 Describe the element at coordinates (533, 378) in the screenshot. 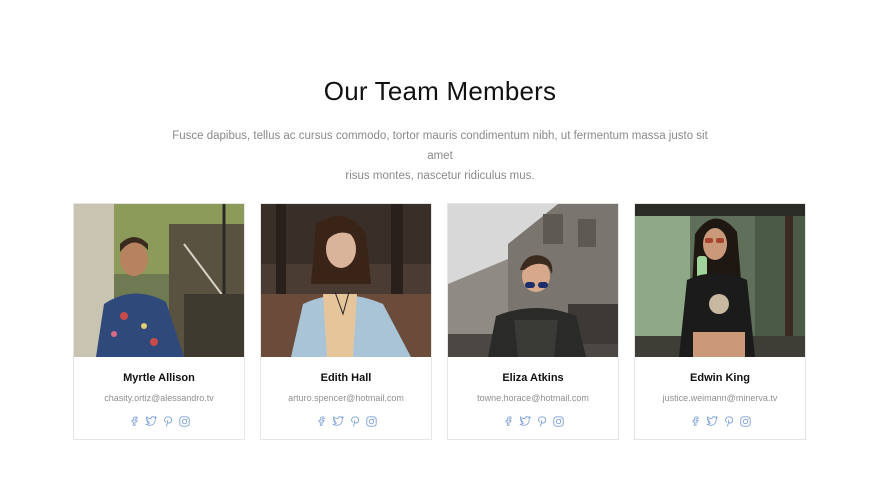

I see `member-name: Eliza Atkins` at that location.